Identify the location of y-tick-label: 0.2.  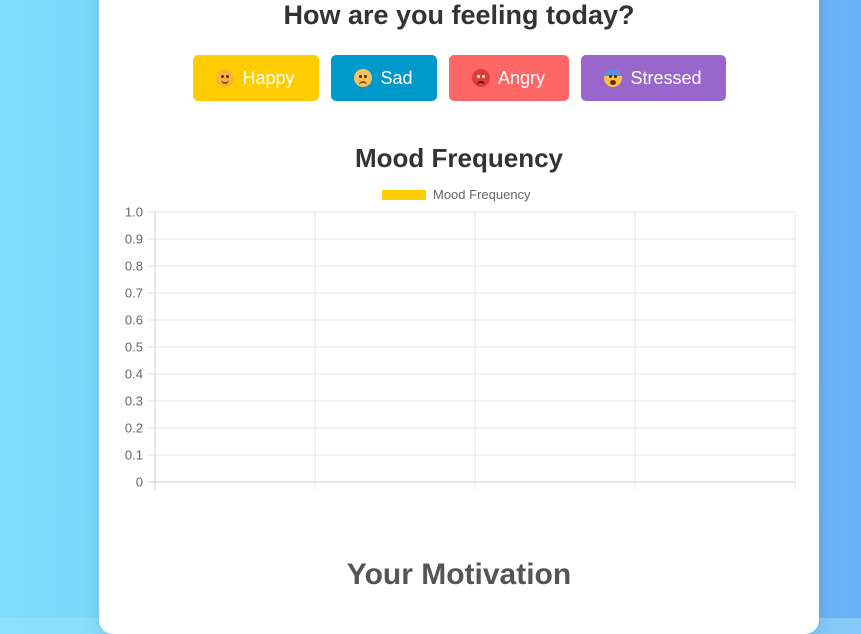
(134, 428).